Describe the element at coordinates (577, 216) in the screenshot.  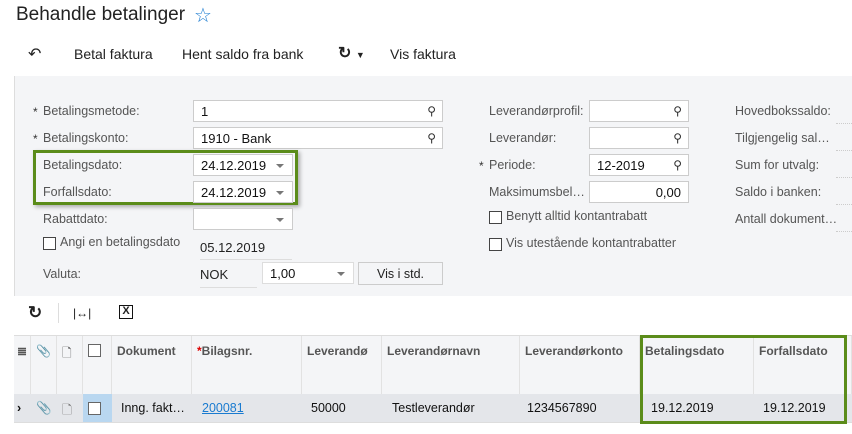
I see `benytt-label: Benytt alltid kontantrabatt` at that location.